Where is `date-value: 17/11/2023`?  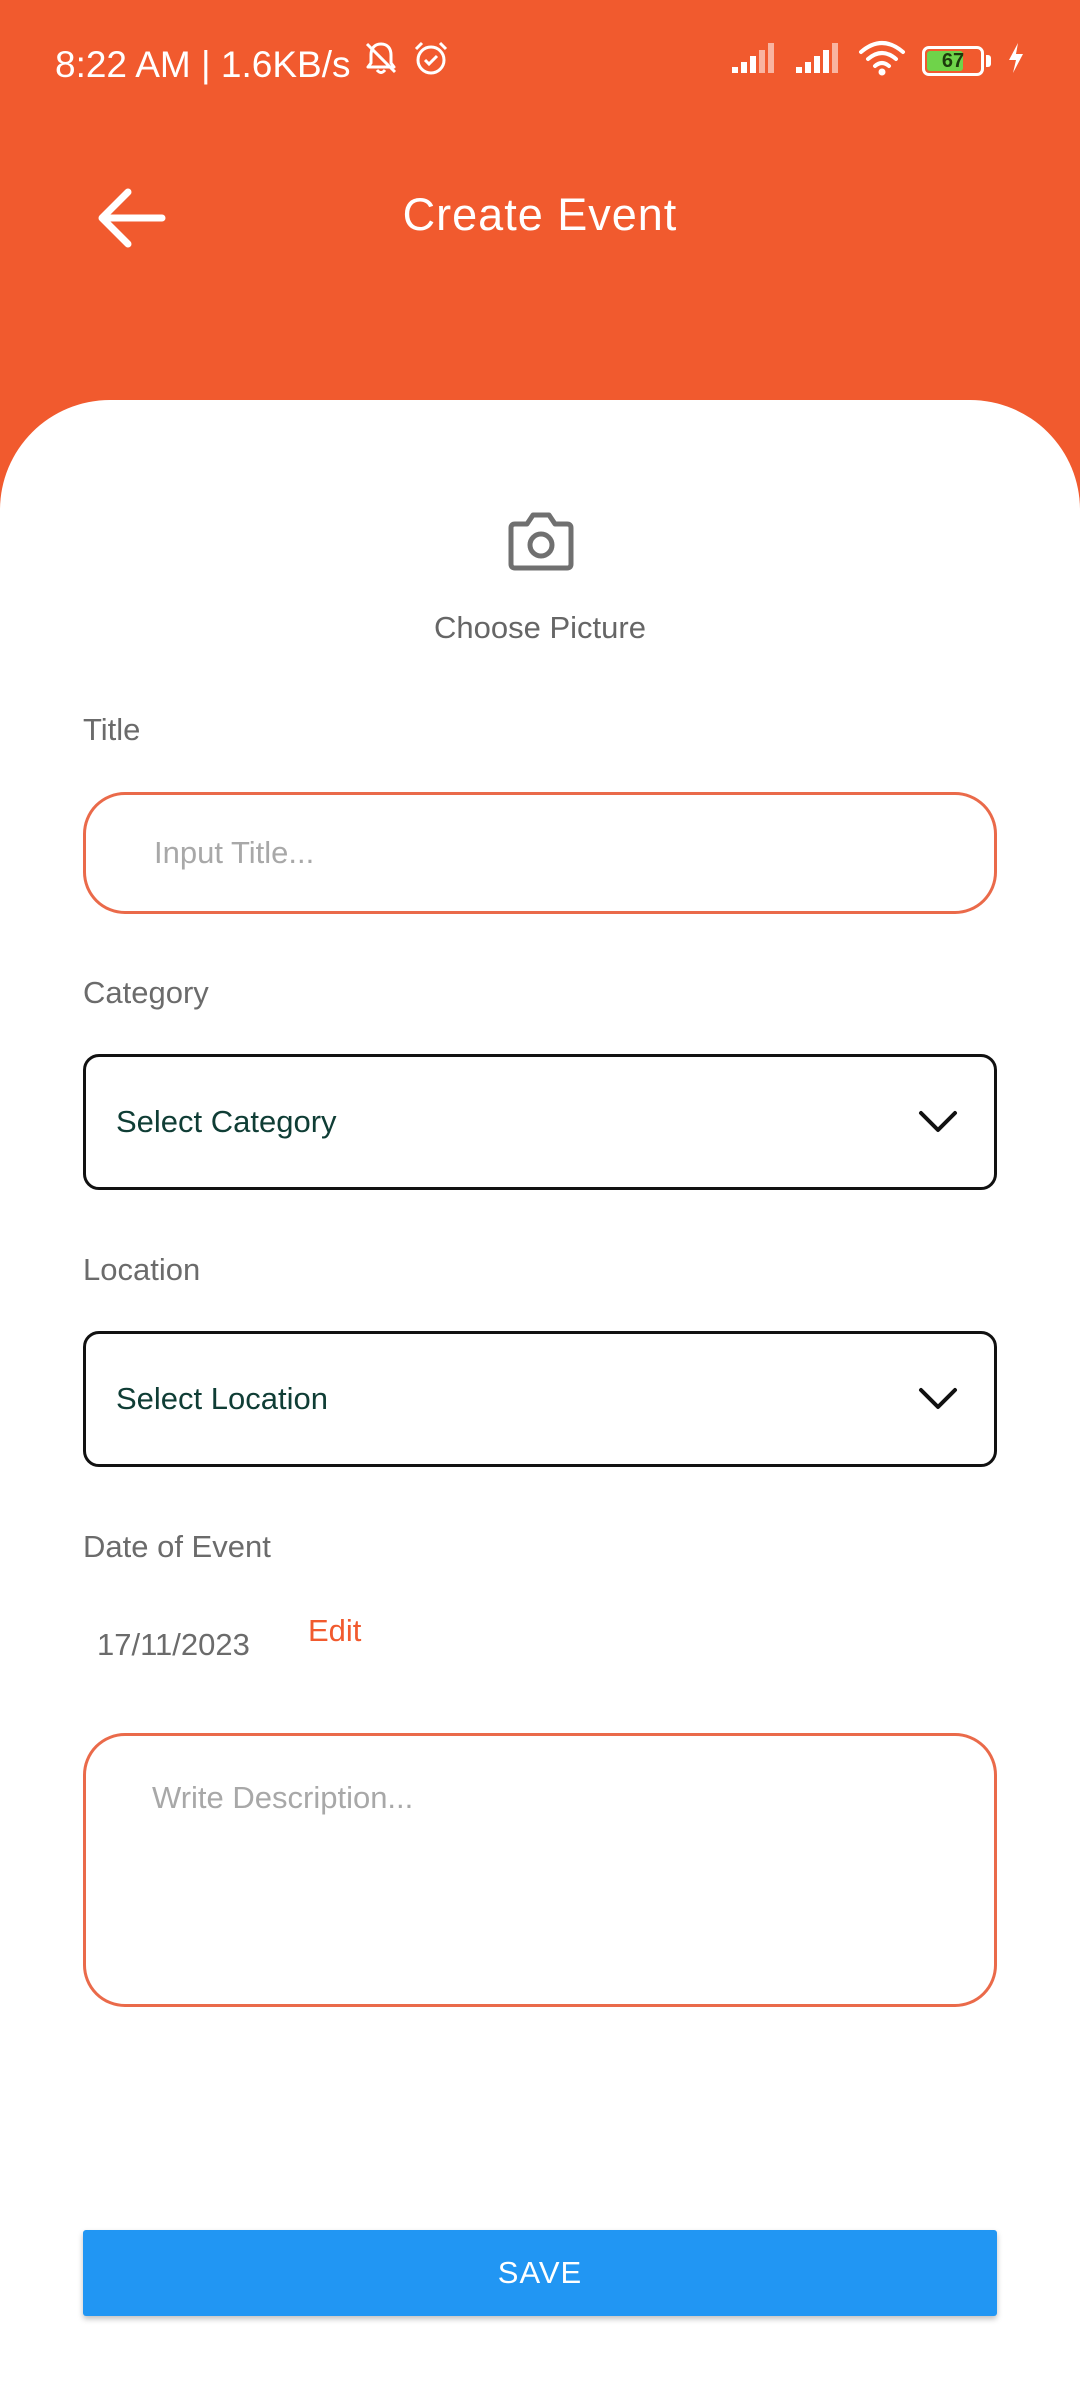 date-value: 17/11/2023 is located at coordinates (173, 1644).